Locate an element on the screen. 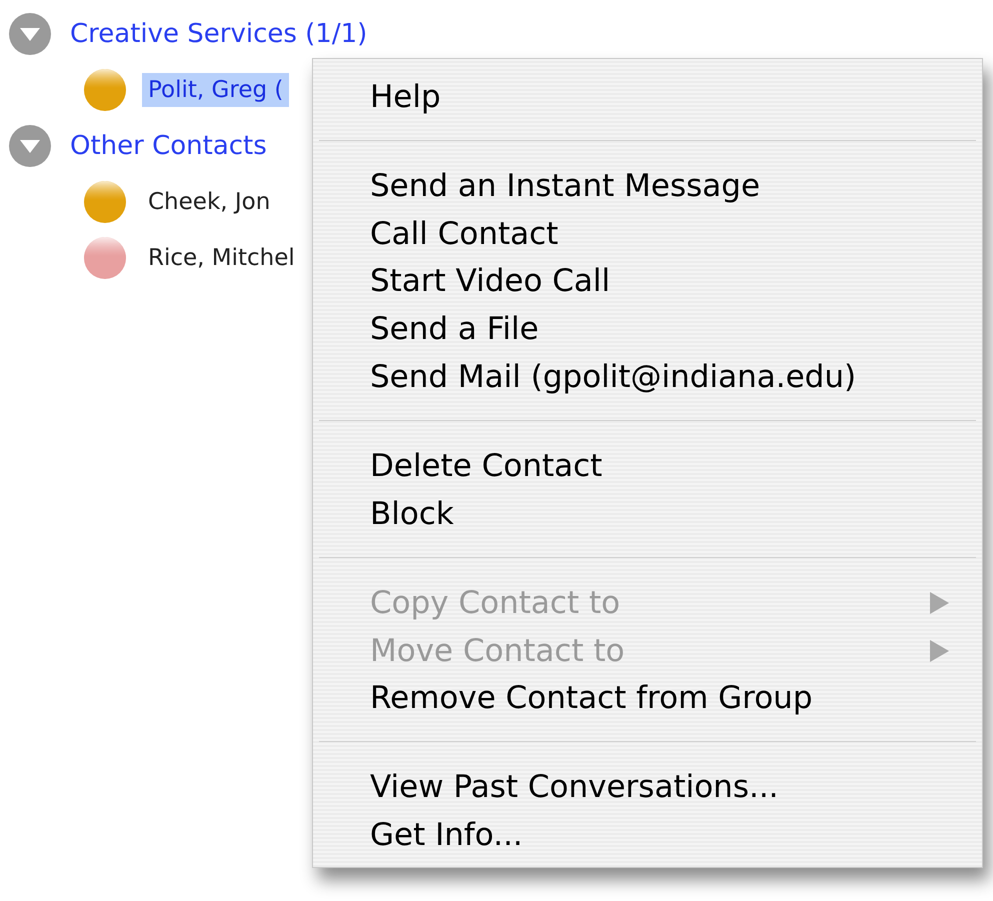 The width and height of the screenshot is (993, 901). contact-name: Rice, Mitchel is located at coordinates (221, 258).